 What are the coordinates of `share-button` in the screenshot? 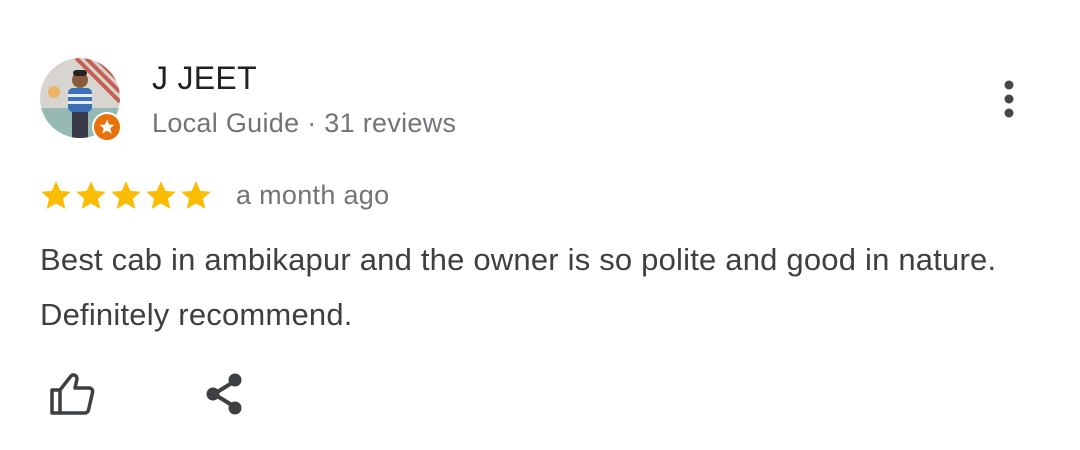 It's located at (224, 394).